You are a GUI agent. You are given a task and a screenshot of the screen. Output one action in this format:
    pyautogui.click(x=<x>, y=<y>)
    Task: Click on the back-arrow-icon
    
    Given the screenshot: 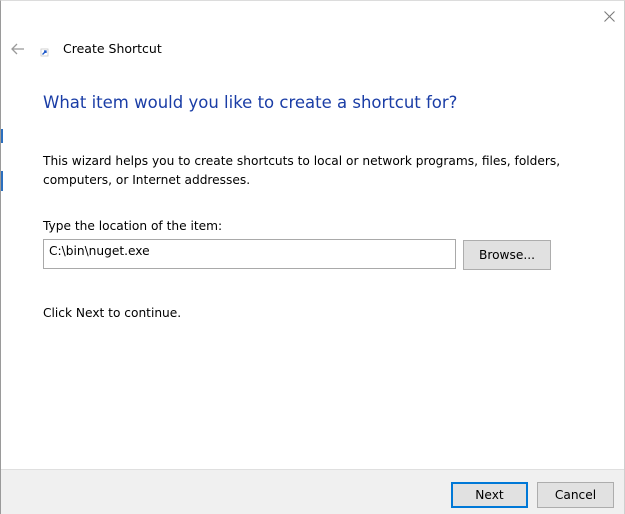 What is the action you would take?
    pyautogui.click(x=17, y=49)
    